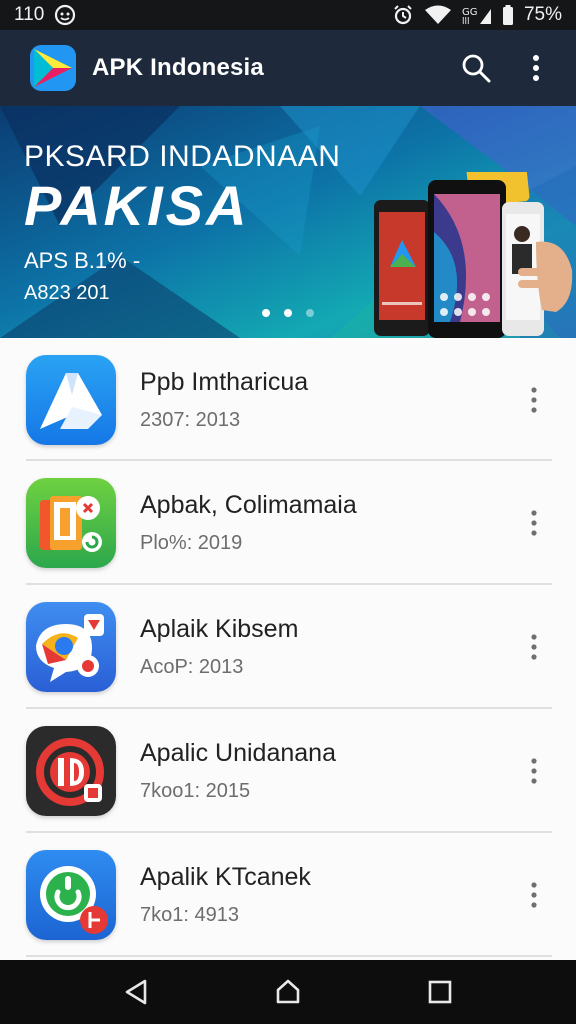  Describe the element at coordinates (288, 399) in the screenshot. I see `list-item: Ppb Imtharicua 2307: 2013` at that location.